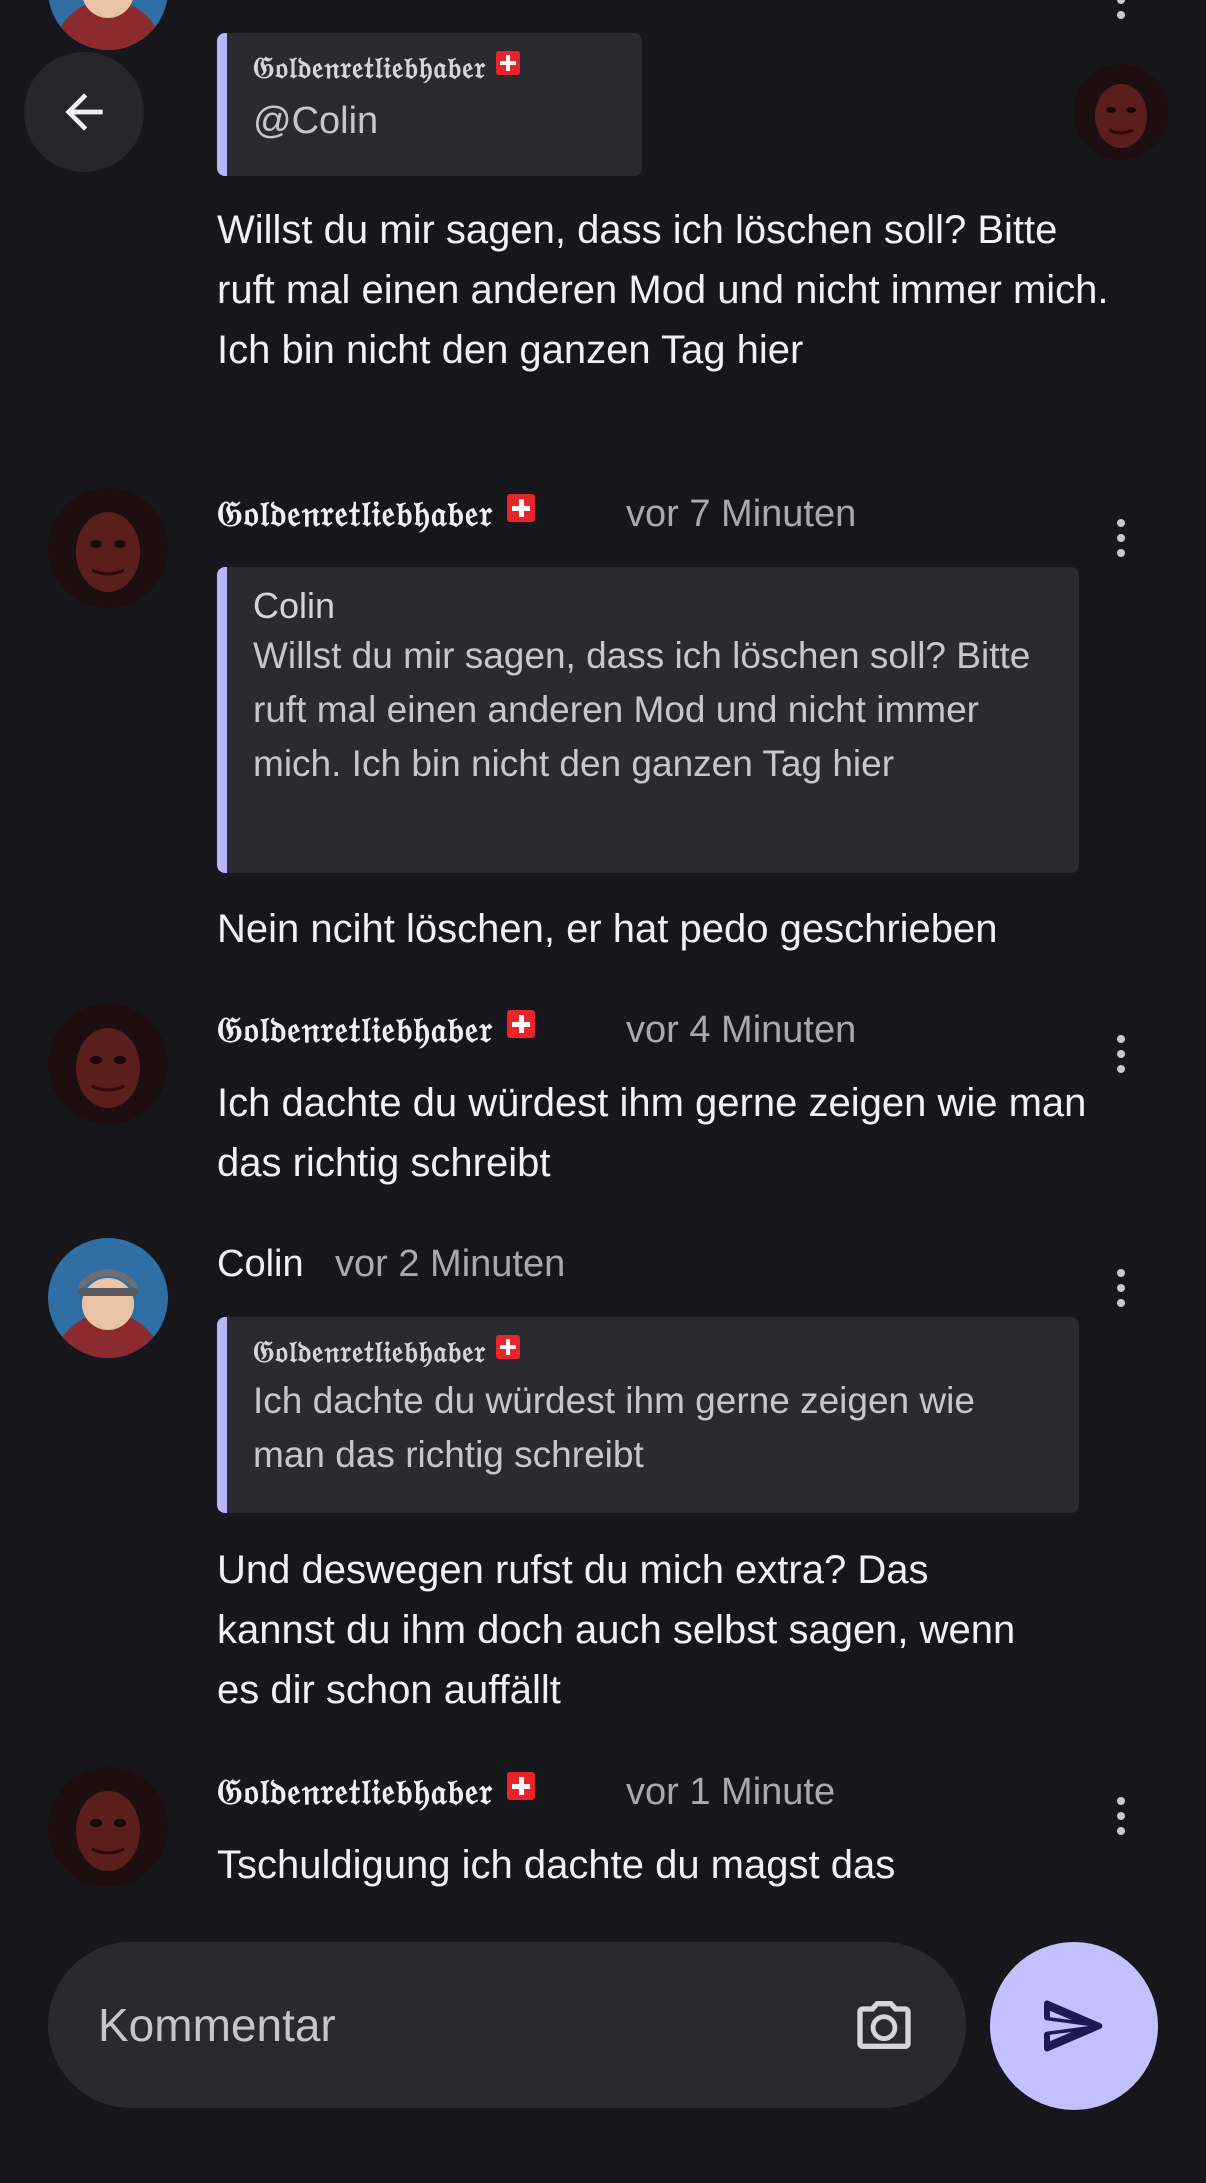 This screenshot has height=2183, width=1206. What do you see at coordinates (741, 1030) in the screenshot?
I see `comment-time: vor 4 Minuten` at bounding box center [741, 1030].